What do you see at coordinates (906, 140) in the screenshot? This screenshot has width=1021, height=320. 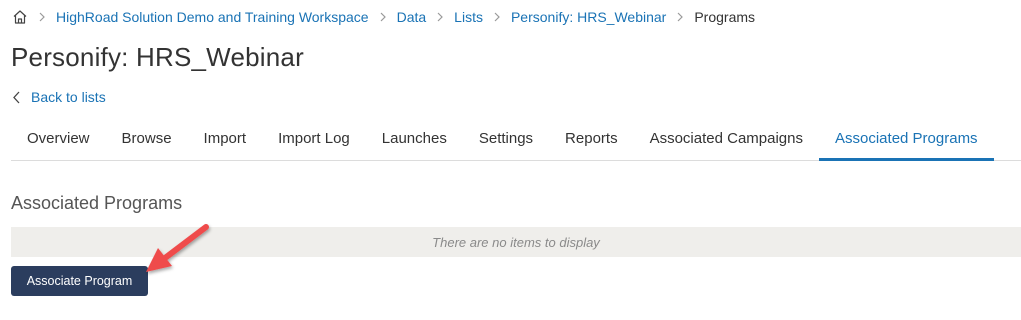 I see `tab-associated-programs: Associated Programs` at bounding box center [906, 140].